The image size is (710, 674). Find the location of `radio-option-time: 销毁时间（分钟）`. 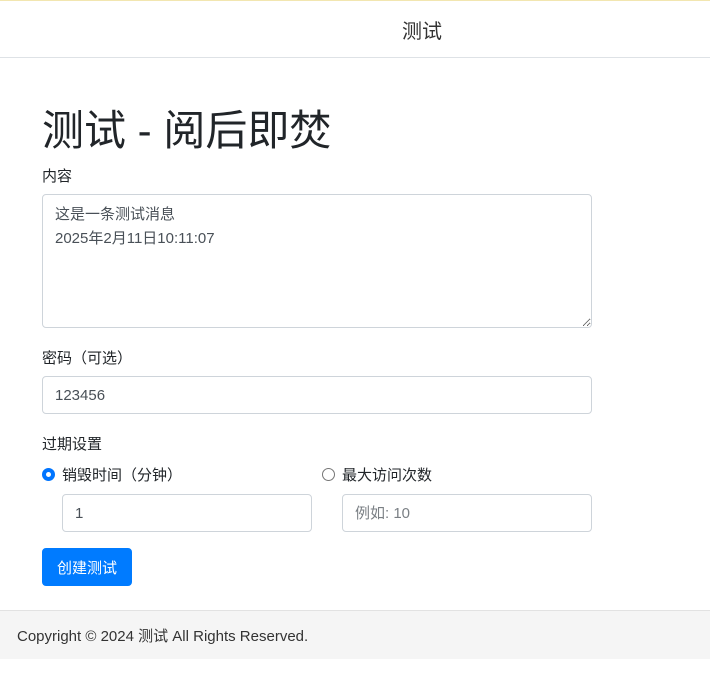

radio-option-time: 销毁时间（分钟） is located at coordinates (112, 474).